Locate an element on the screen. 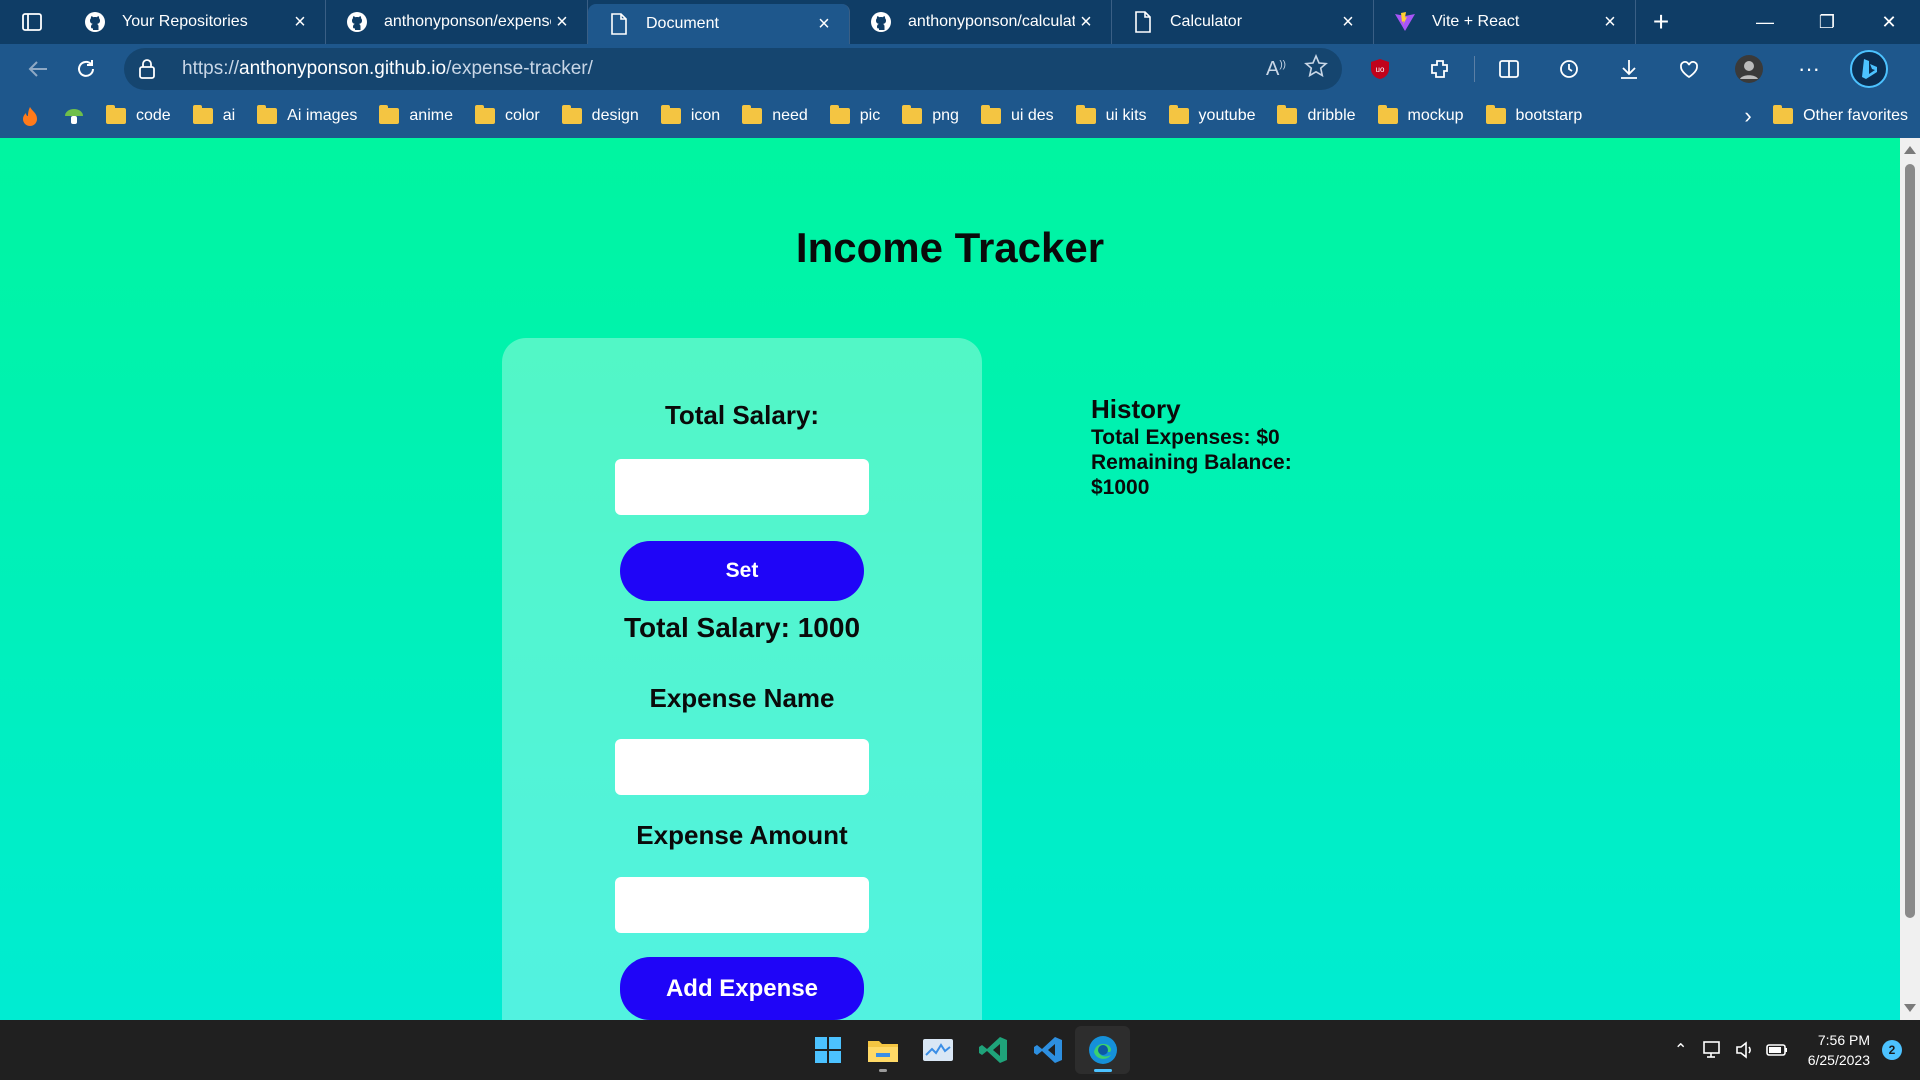 Image resolution: width=1920 pixels, height=1080 pixels. github-icon is located at coordinates (95, 22).